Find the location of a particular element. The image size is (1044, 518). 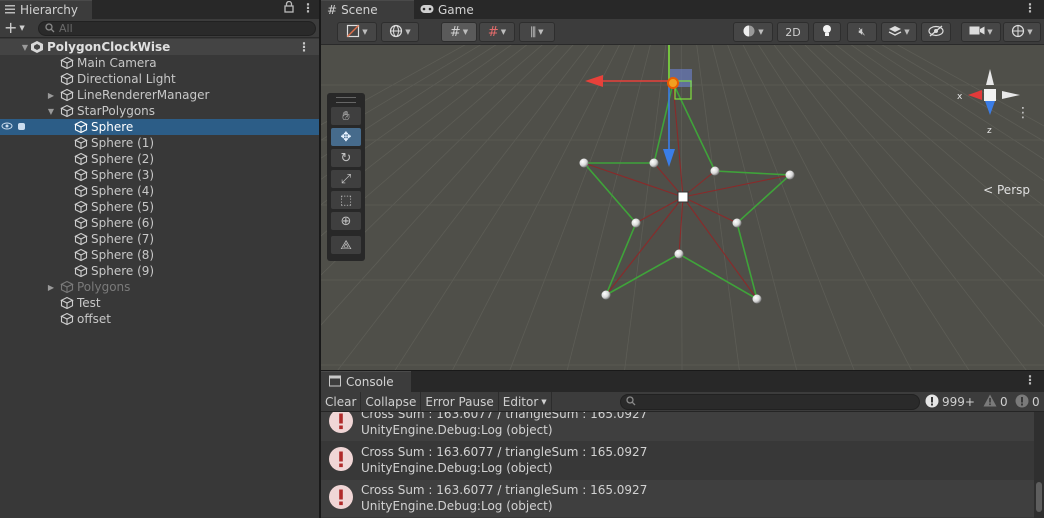

move-gizmo is located at coordinates (638, 106).